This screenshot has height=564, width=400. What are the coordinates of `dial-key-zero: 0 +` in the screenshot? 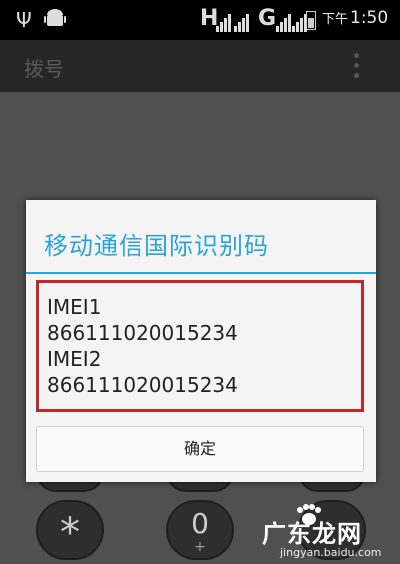 It's located at (200, 530).